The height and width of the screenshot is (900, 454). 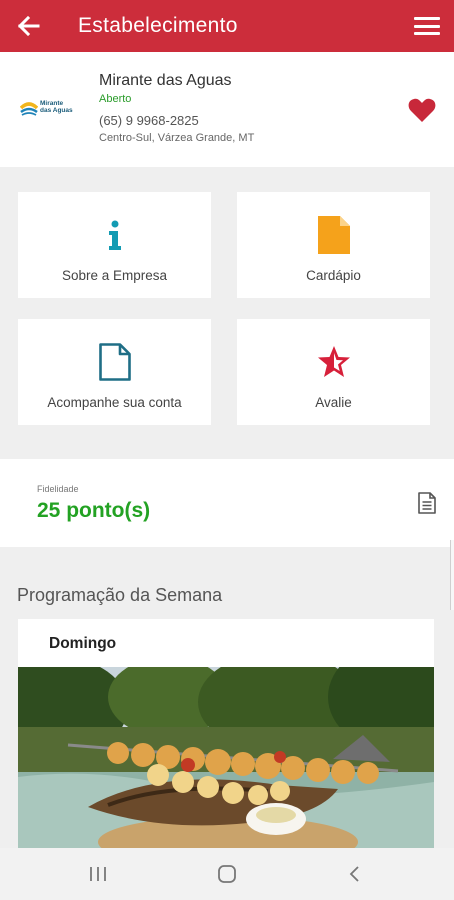 What do you see at coordinates (114, 362) in the screenshot?
I see `document-outline-icon` at bounding box center [114, 362].